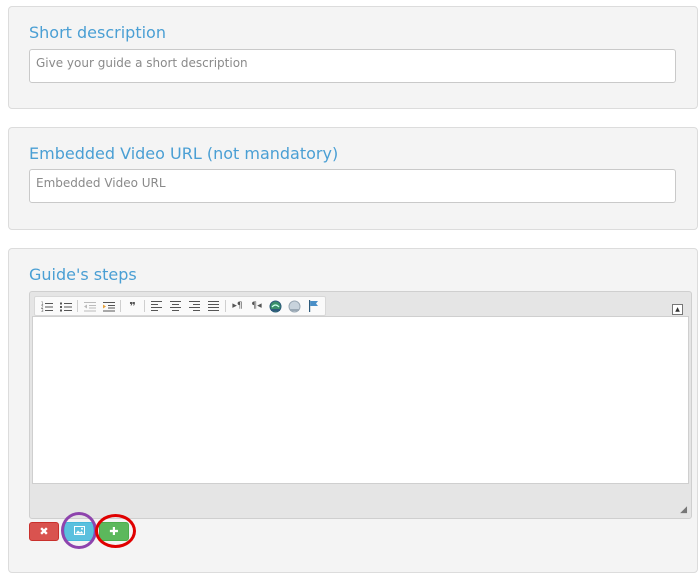 This screenshot has height=573, width=700. I want to click on anchor-icon, so click(313, 306).